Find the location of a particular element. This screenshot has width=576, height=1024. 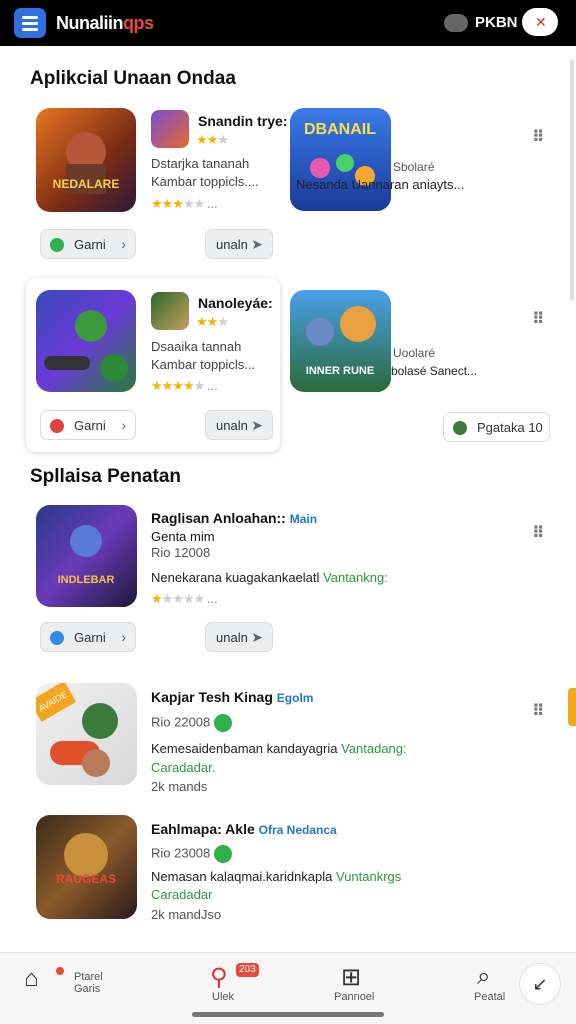

app-meta: Rio 22008 is located at coordinates (192, 723).